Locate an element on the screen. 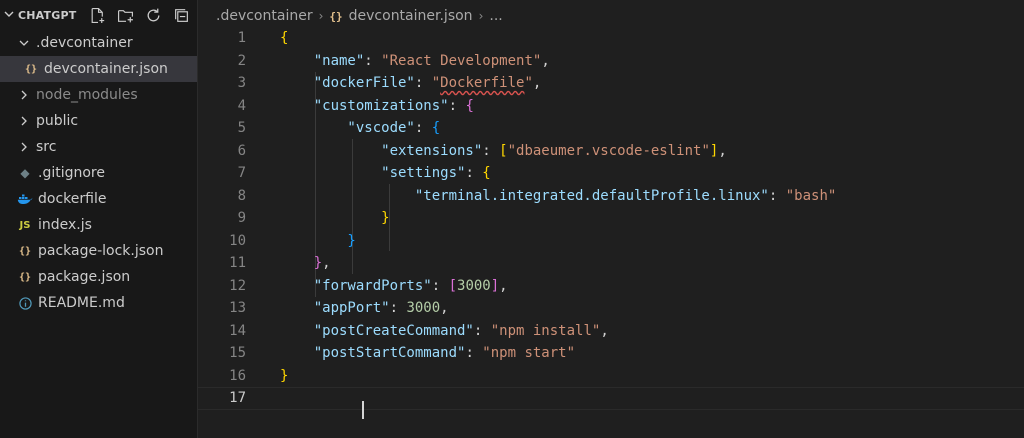  code-token: "dbaeumer.vscode-eslint" is located at coordinates (608, 150).